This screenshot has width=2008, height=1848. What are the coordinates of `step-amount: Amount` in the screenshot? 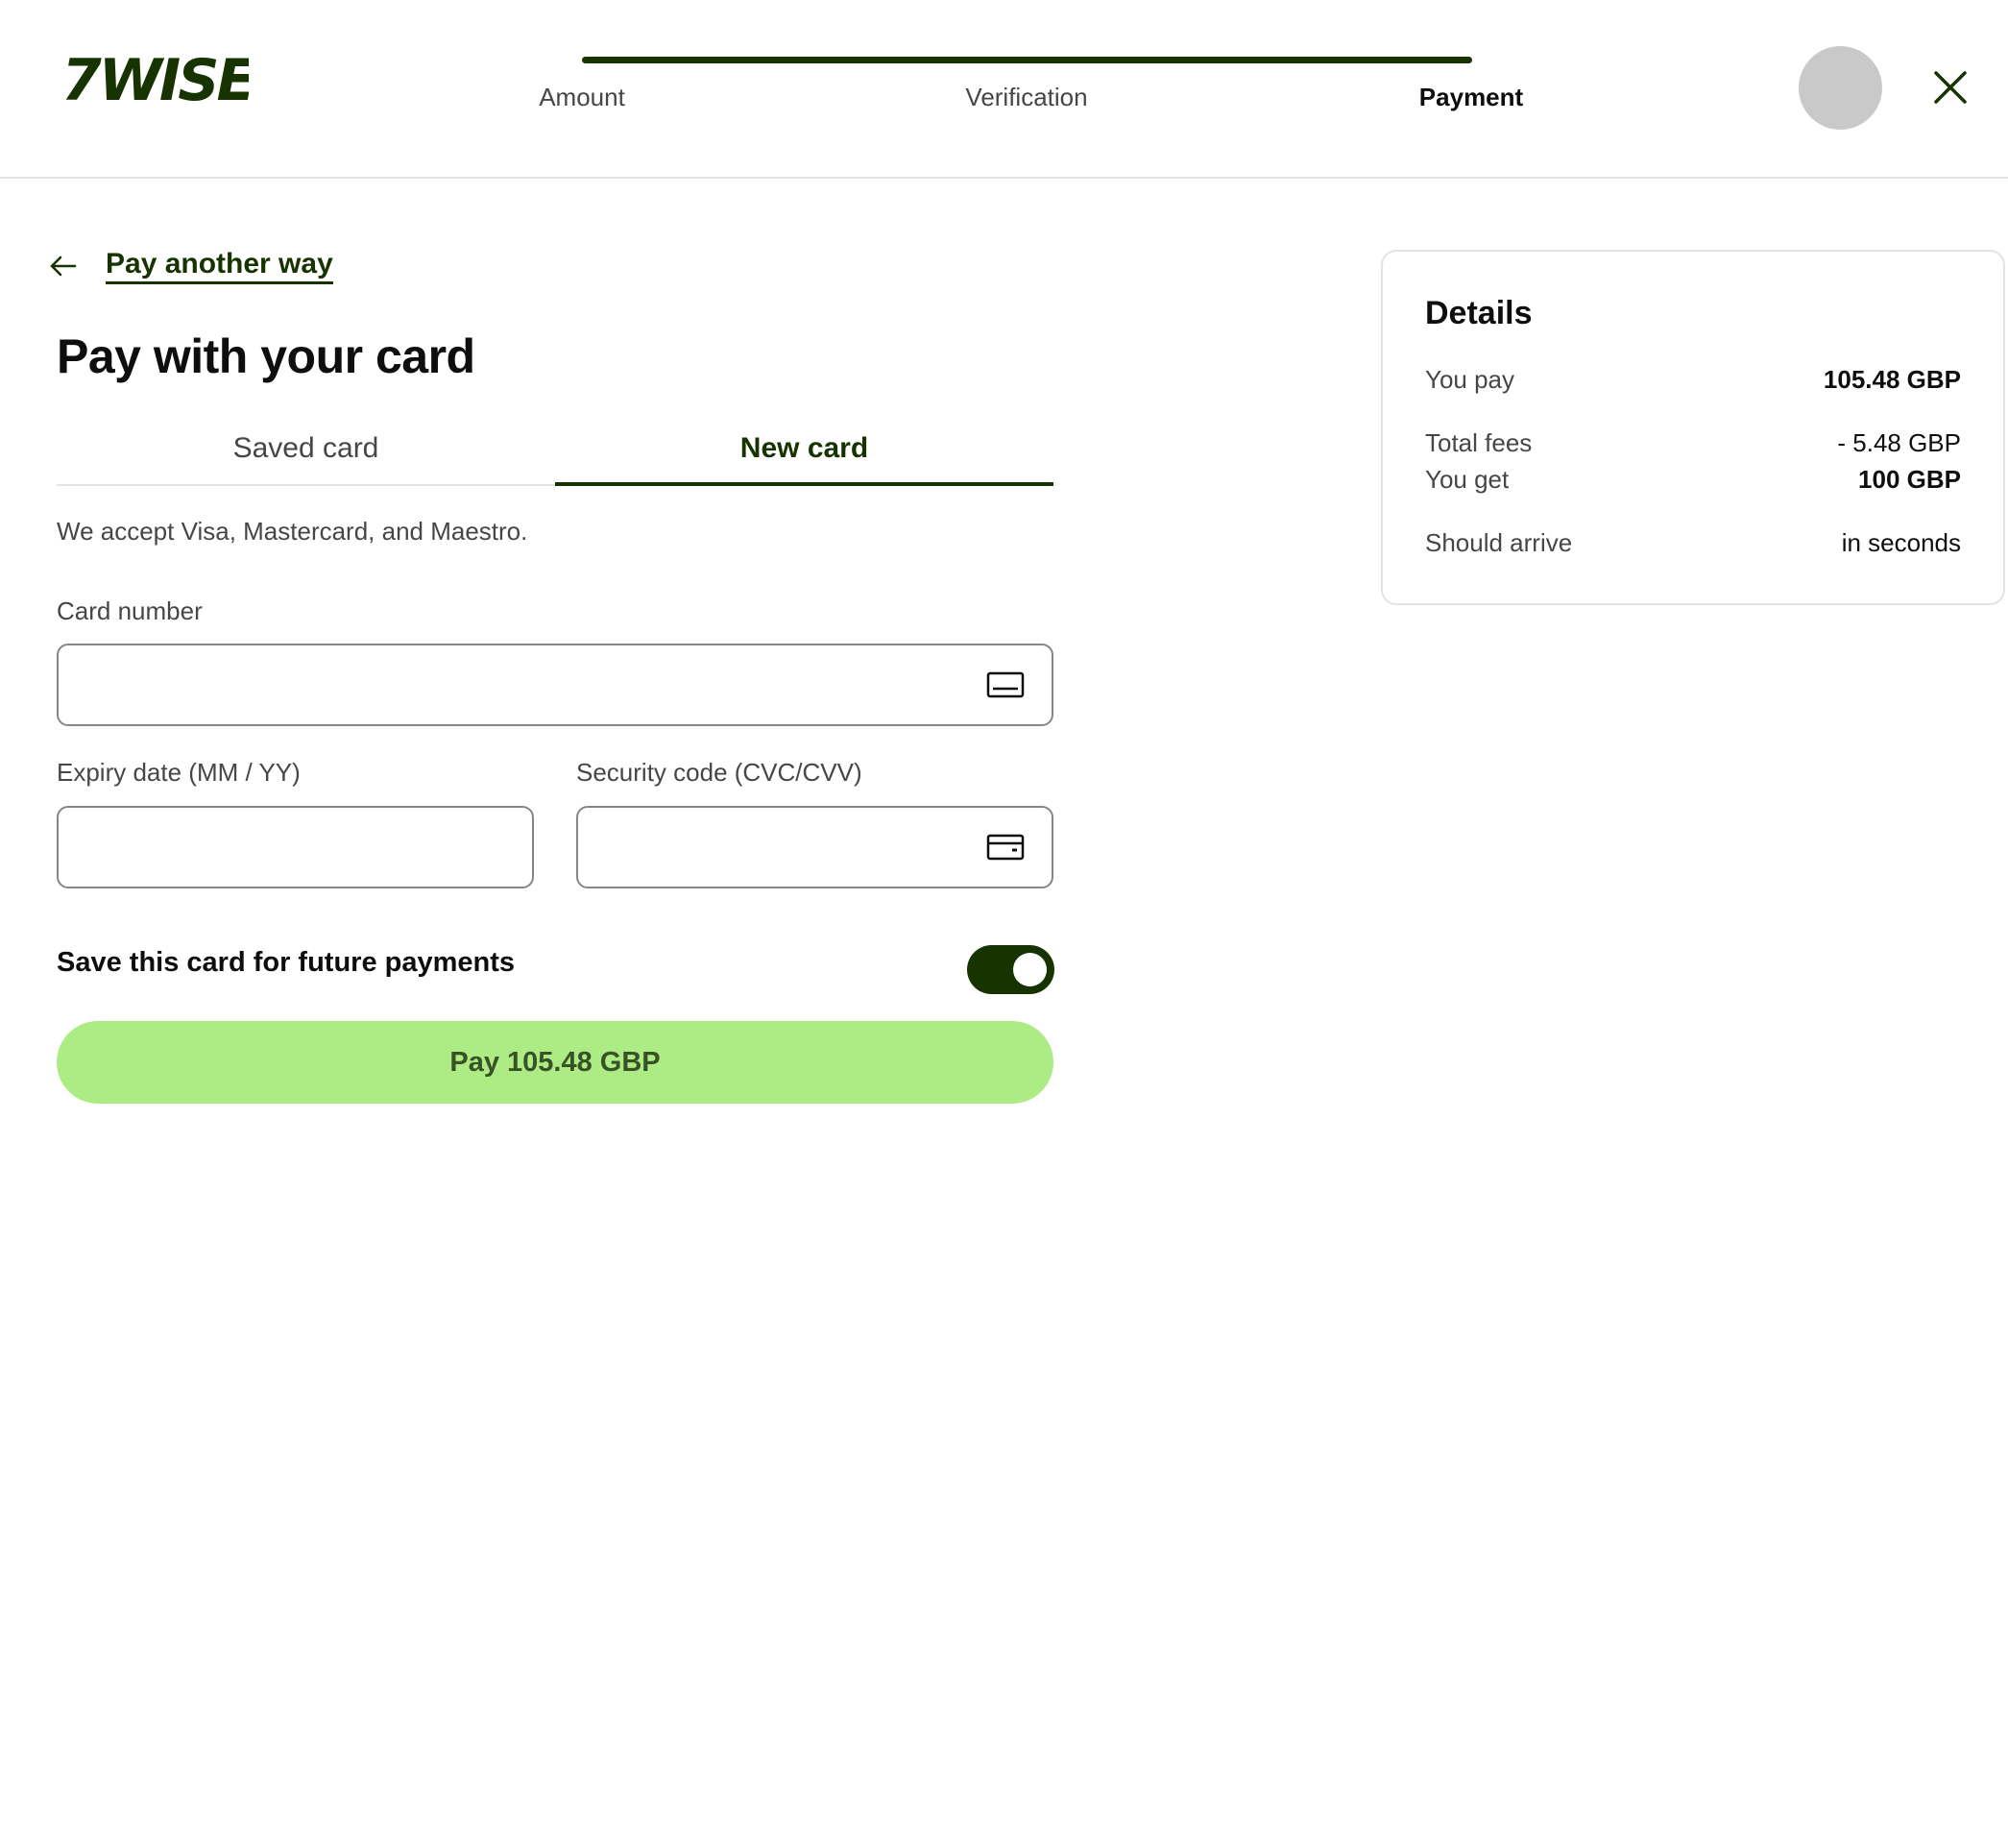 It's located at (582, 97).